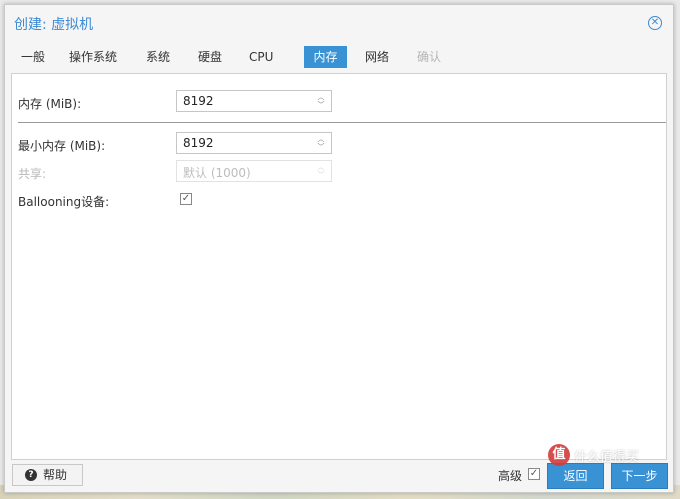 This screenshot has height=499, width=680. What do you see at coordinates (158, 57) in the screenshot?
I see `tab-system: 系统` at bounding box center [158, 57].